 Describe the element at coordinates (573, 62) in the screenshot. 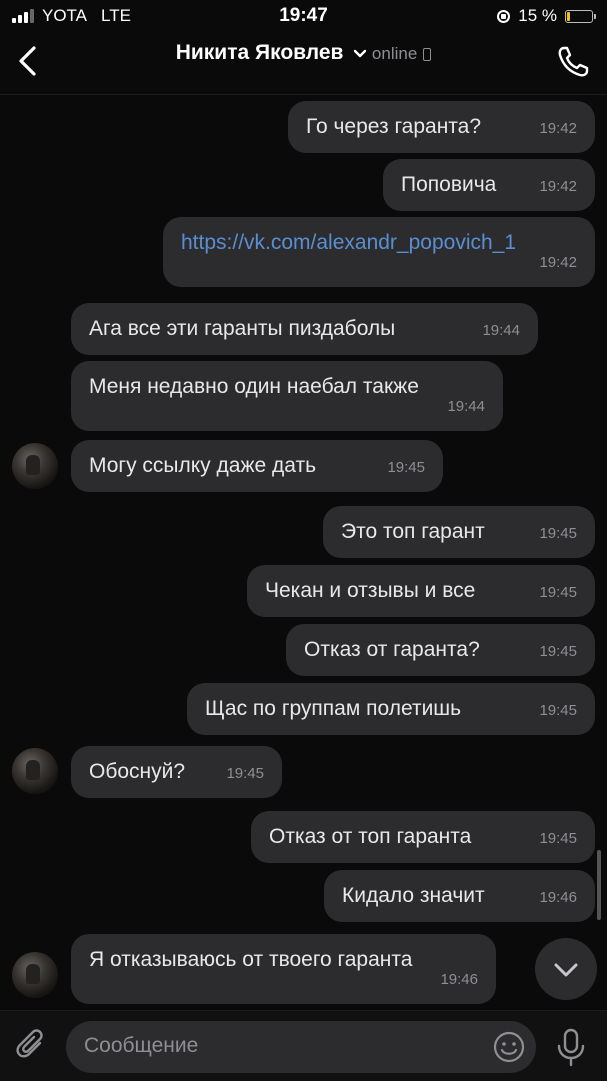

I see `phone-icon` at that location.